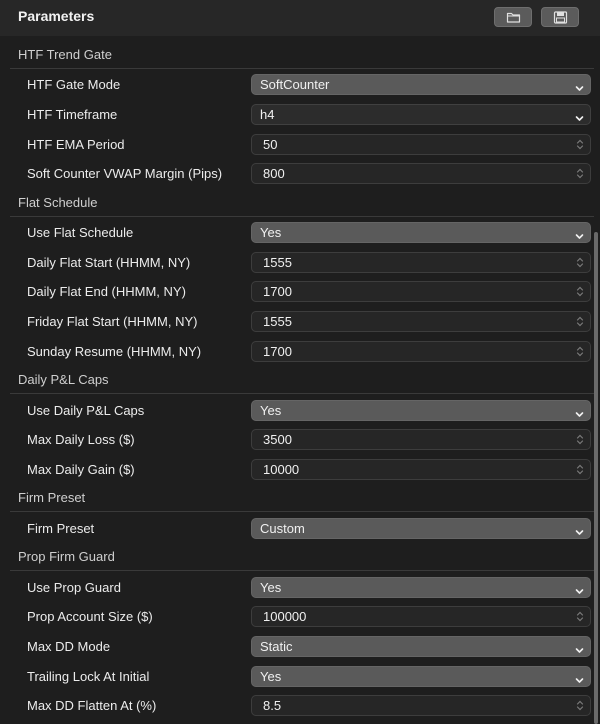 This screenshot has width=600, height=724. I want to click on parameter-row: Daily Flat Start (HHMM, NY) 1555, so click(297, 262).